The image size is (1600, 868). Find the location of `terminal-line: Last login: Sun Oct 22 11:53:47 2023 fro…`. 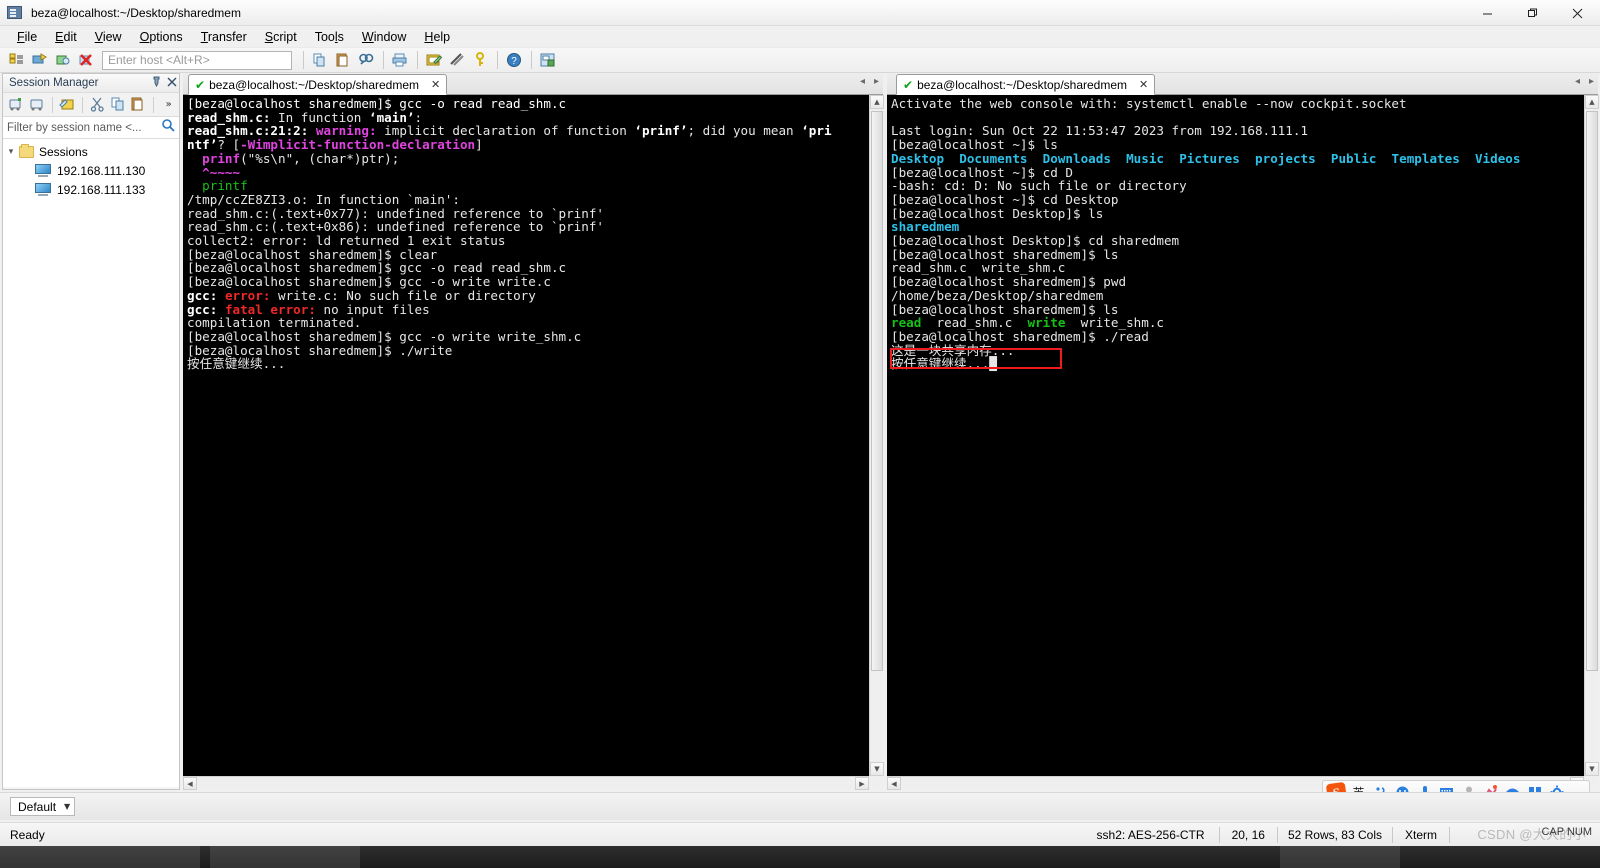

terminal-line: Last login: Sun Oct 22 11:53:47 2023 fro… is located at coordinates (1100, 131).